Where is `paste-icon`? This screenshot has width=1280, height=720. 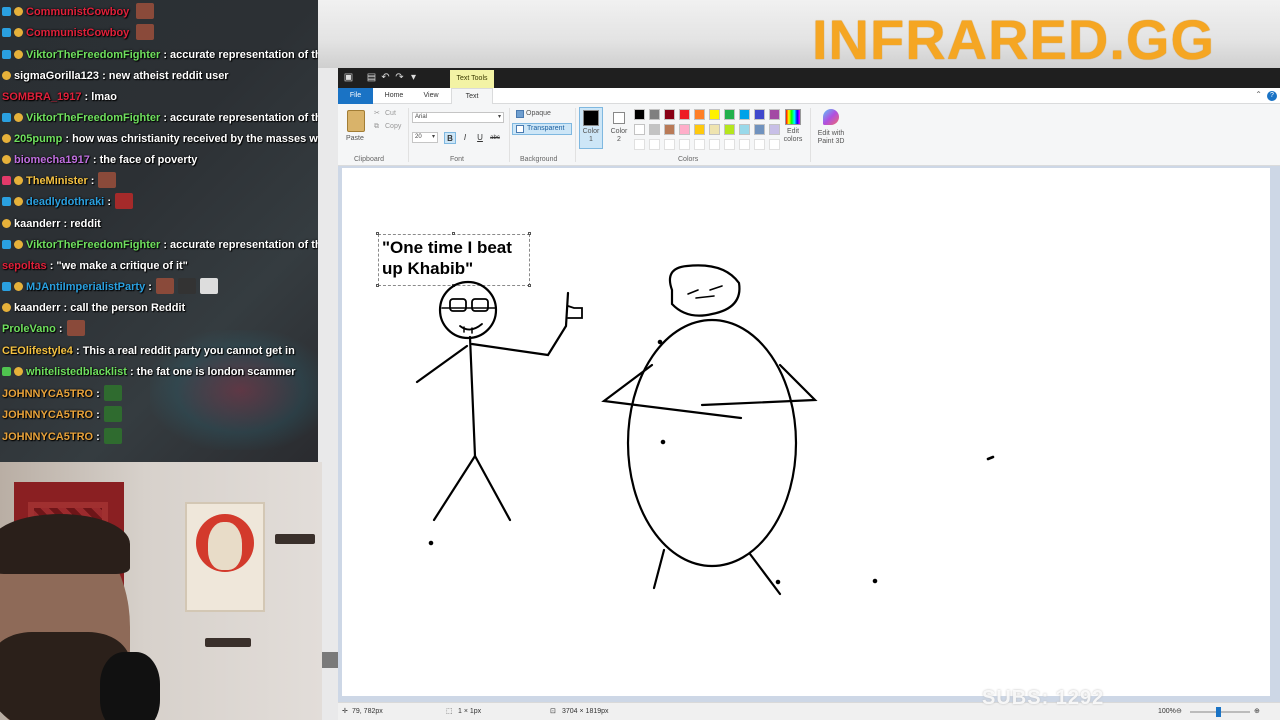
paste-icon is located at coordinates (356, 121).